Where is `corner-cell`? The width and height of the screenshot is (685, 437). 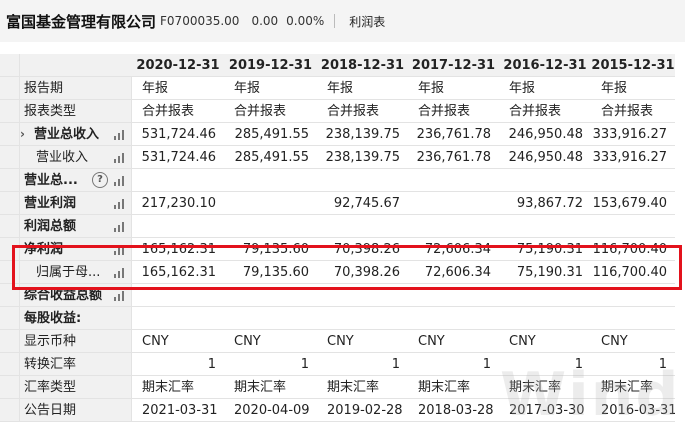
corner-cell is located at coordinates (76, 65).